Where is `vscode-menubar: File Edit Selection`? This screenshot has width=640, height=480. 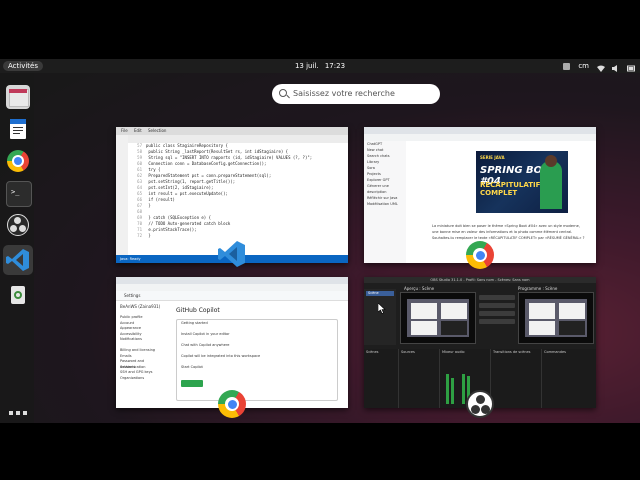
vscode-menubar: File Edit Selection is located at coordinates (232, 131).